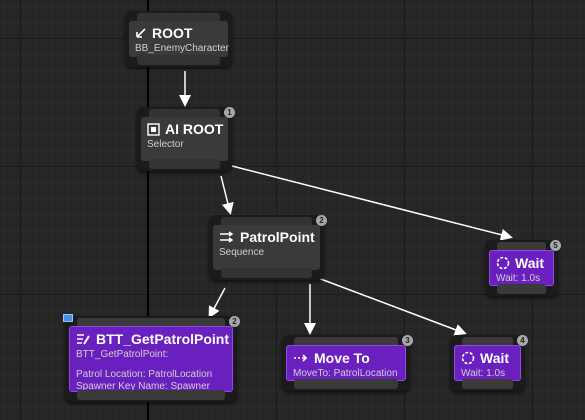 This screenshot has width=585, height=420. Describe the element at coordinates (277, 237) in the screenshot. I see `patrol-title: PatrolPoint` at that location.